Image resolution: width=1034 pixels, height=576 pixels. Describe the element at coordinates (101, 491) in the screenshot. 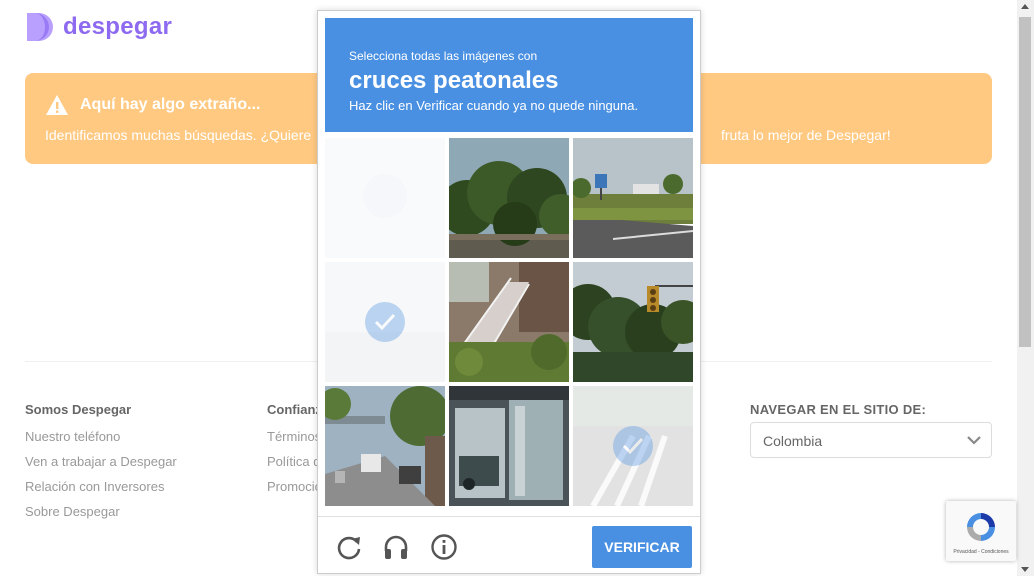

I see `footer-link: Relación con Inversores` at that location.